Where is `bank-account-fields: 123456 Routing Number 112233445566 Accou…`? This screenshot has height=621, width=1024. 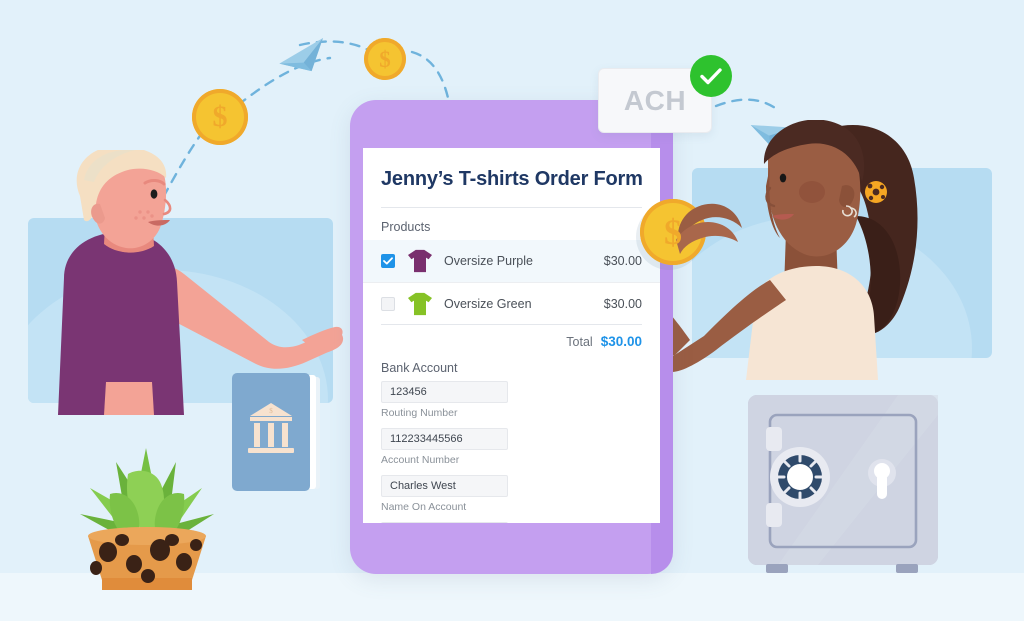
bank-account-fields: 123456 Routing Number 112233445566 Accou… is located at coordinates (511, 452).